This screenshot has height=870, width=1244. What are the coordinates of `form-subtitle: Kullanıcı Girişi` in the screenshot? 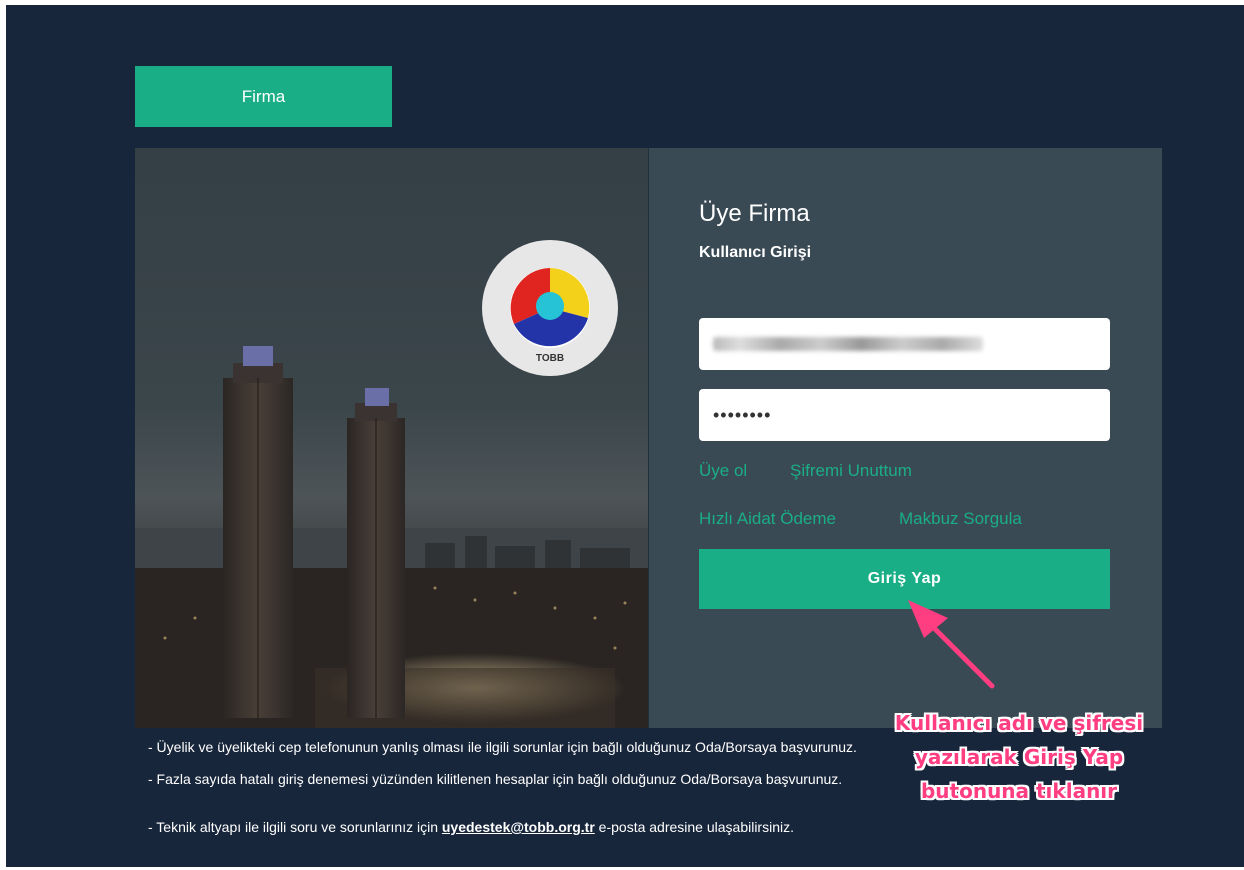 It's located at (755, 252).